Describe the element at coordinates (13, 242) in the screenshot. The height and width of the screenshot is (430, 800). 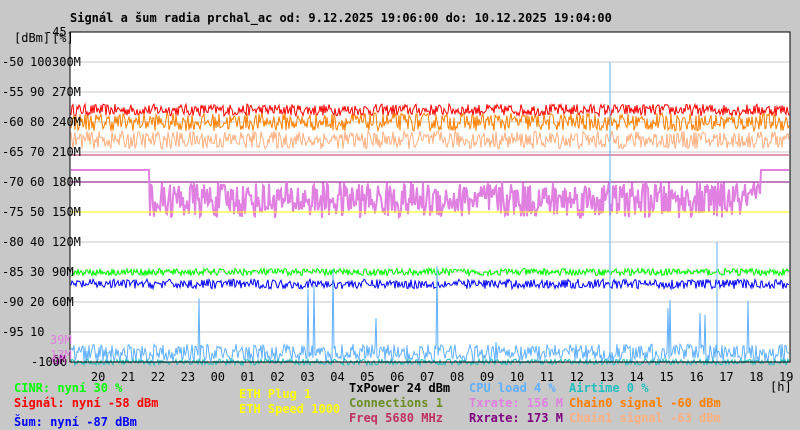
I see `ytick-dbm: -80` at that location.